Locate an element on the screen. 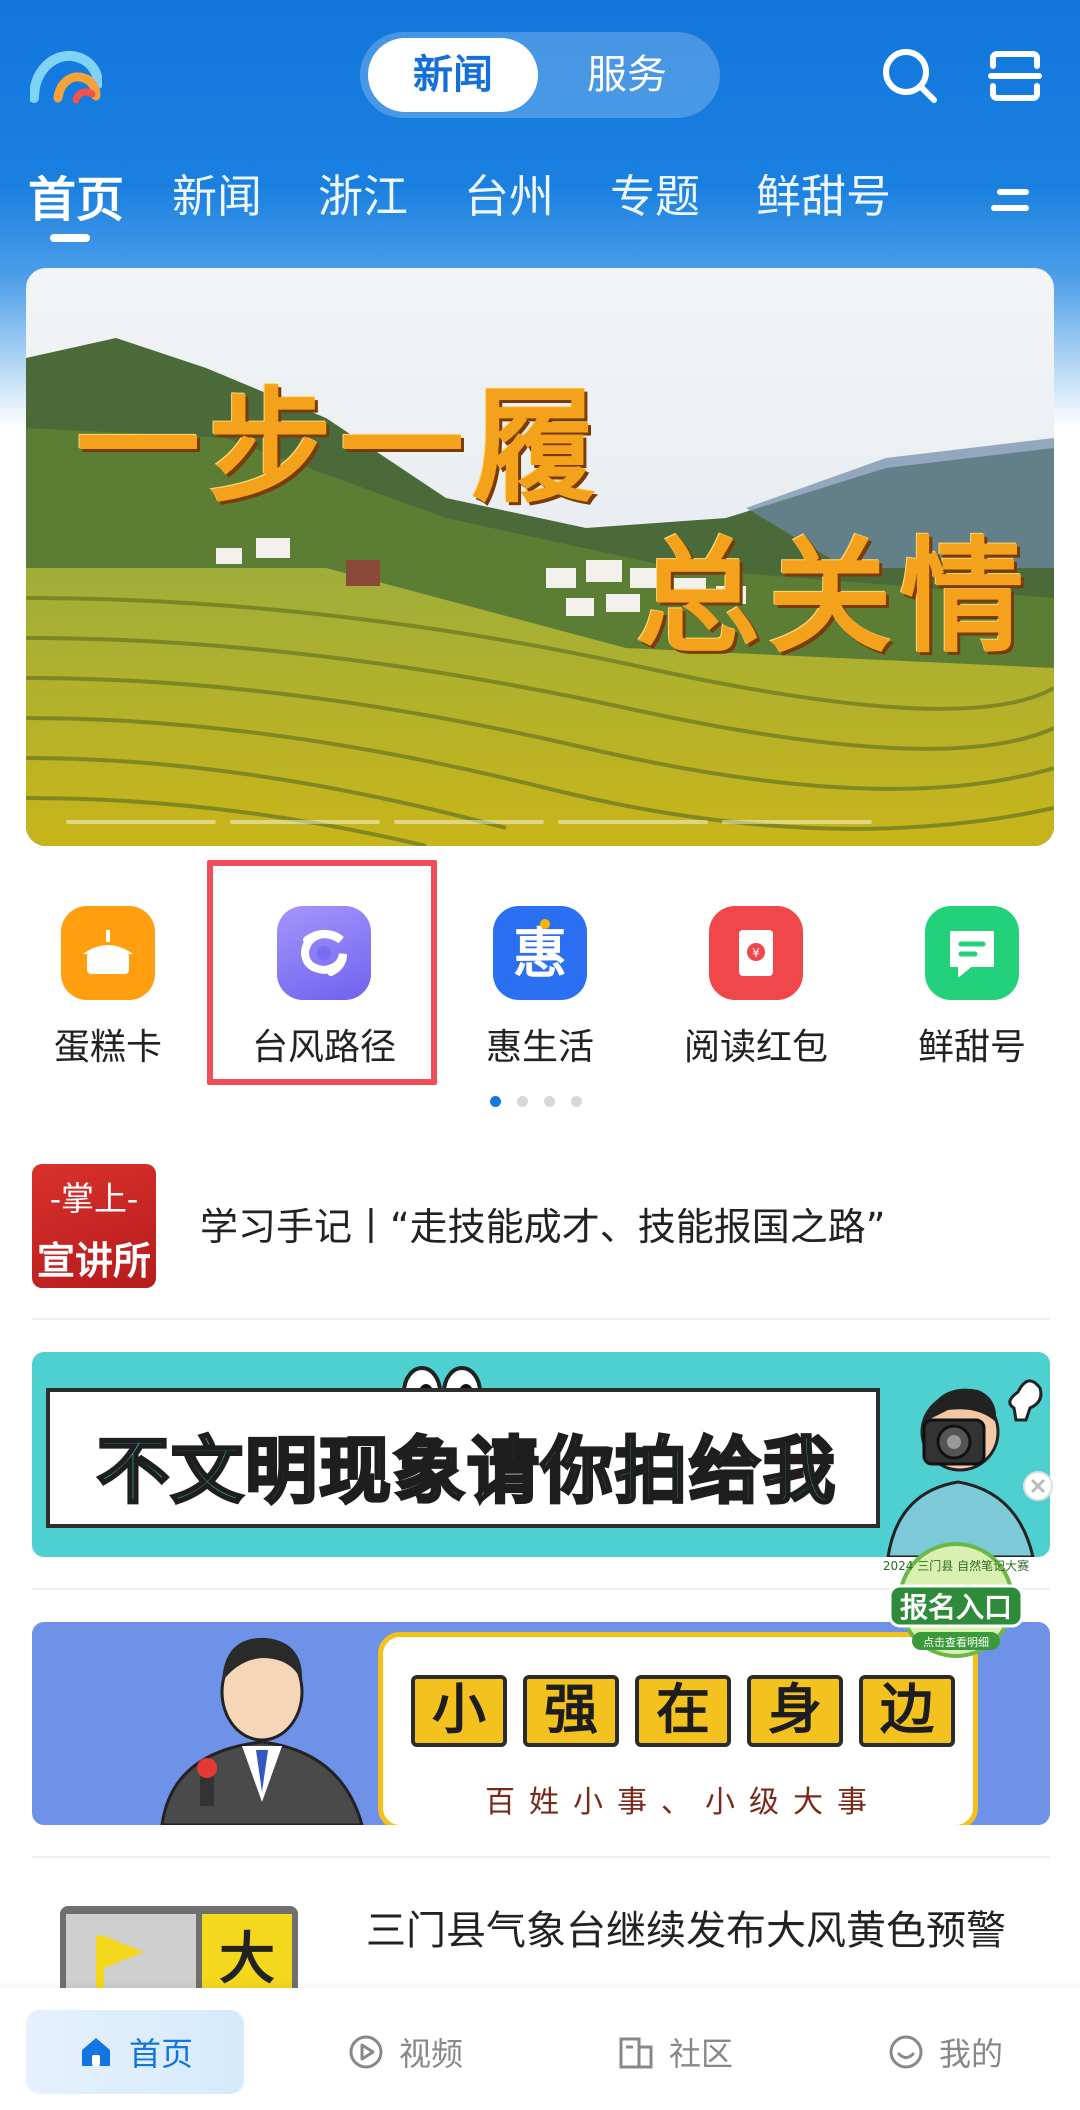 This screenshot has width=1080, height=2110. quick-label-xiantianhao: 鲜甜号 is located at coordinates (971, 1047).